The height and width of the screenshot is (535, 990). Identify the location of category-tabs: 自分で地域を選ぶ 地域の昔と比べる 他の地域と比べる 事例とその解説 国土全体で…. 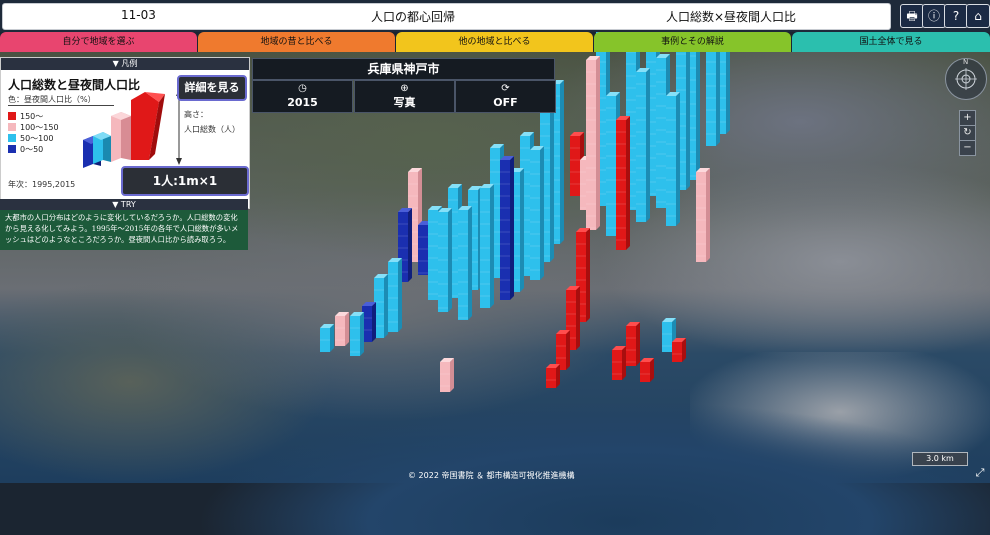
(495, 42).